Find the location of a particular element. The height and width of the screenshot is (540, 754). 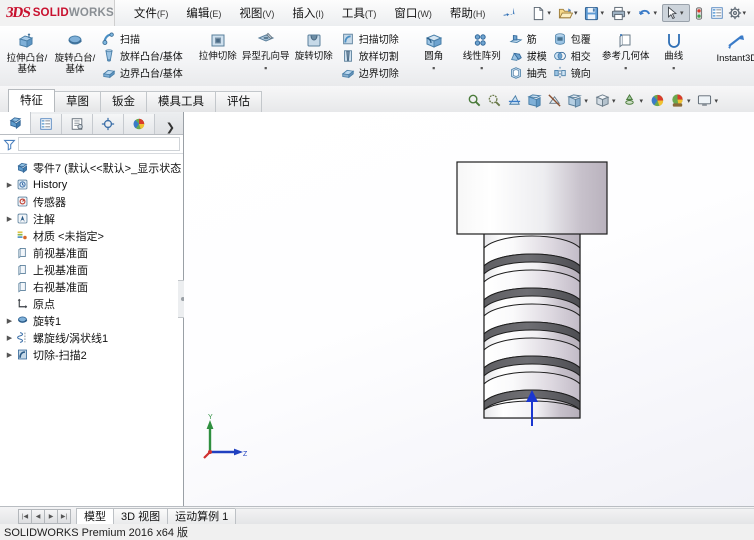

tree-item-sensors: 传感器 is located at coordinates (91, 201).